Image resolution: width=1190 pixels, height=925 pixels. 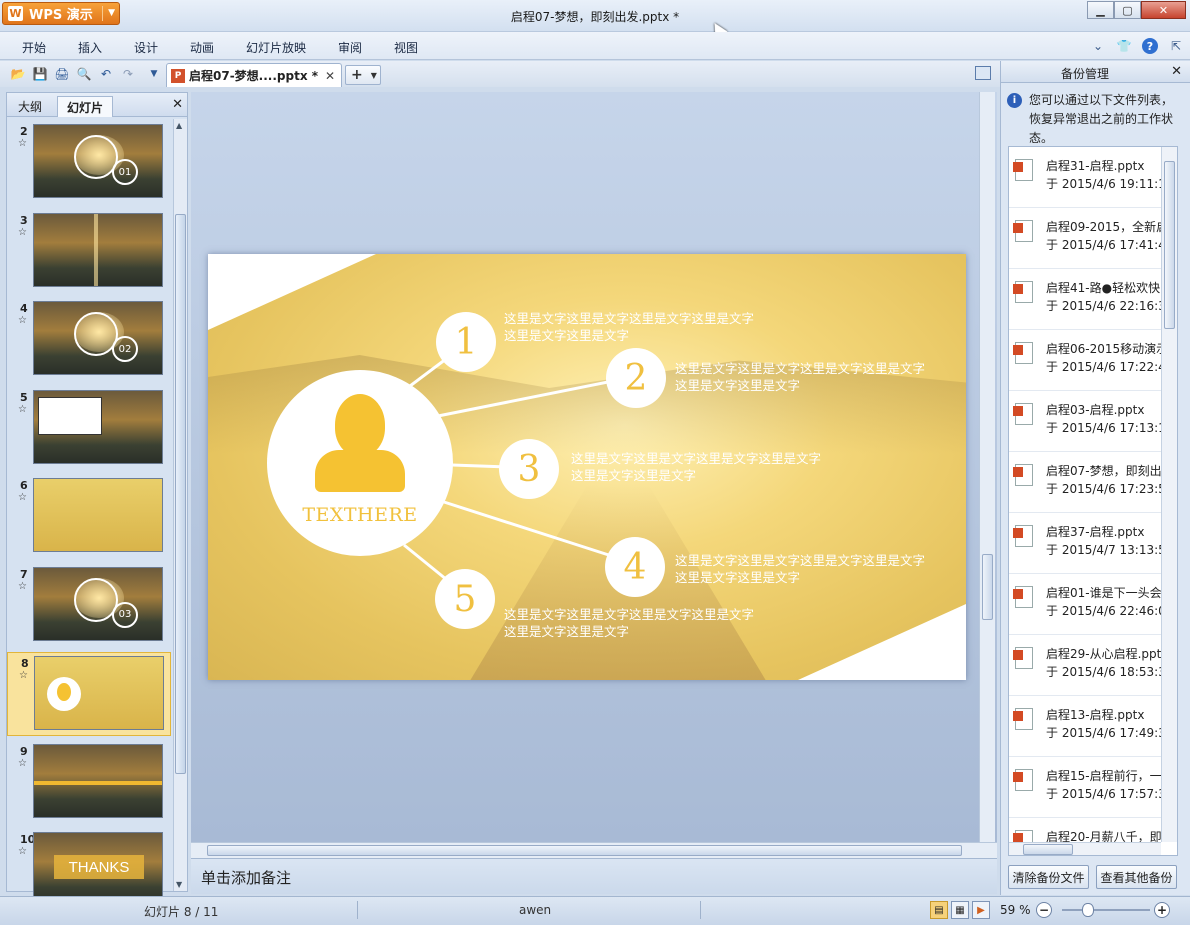 I want to click on print-icon: 🖨, so click(x=62, y=74).